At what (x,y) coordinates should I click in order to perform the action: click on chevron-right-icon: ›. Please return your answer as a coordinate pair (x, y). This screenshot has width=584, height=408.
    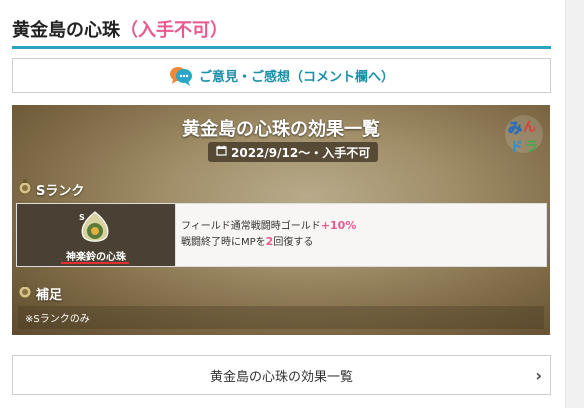
    Looking at the image, I should click on (538, 375).